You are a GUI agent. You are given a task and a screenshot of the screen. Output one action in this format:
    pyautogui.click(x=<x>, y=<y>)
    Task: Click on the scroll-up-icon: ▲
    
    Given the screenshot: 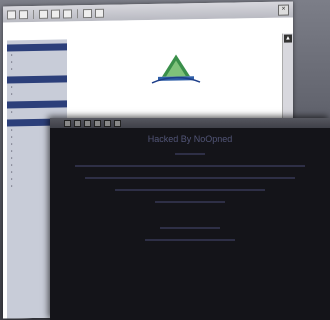 What is the action you would take?
    pyautogui.click(x=288, y=38)
    